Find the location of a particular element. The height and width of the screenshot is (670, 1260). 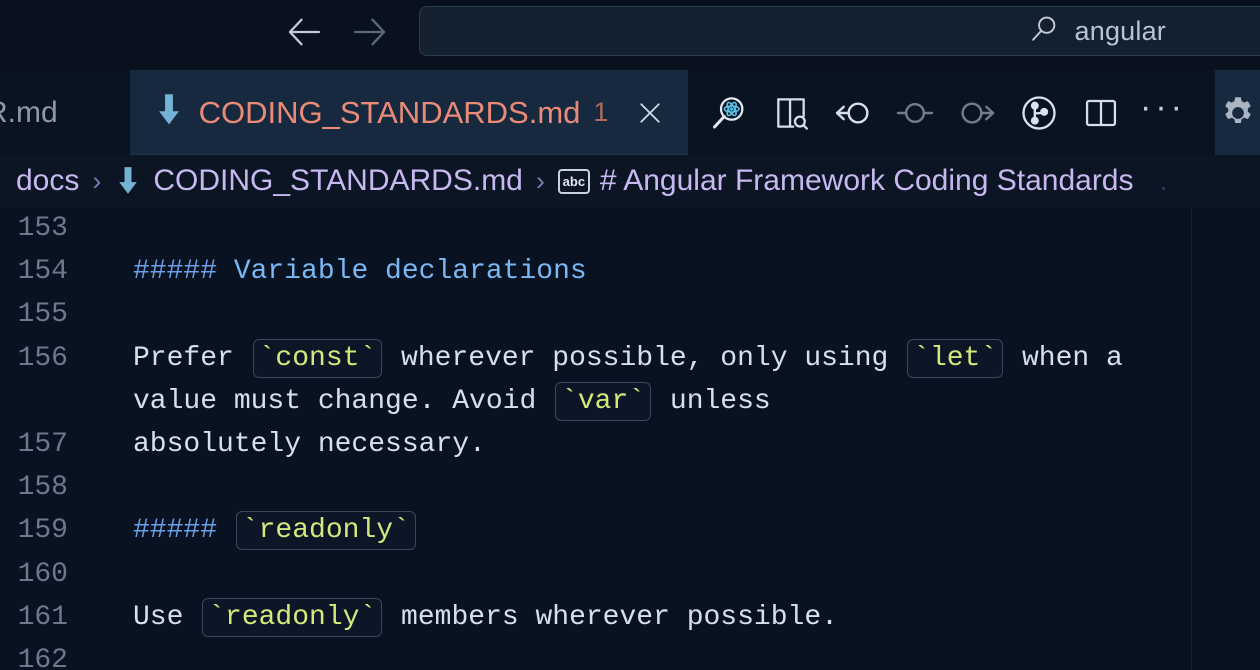

abc-icon-label: abc is located at coordinates (574, 181).